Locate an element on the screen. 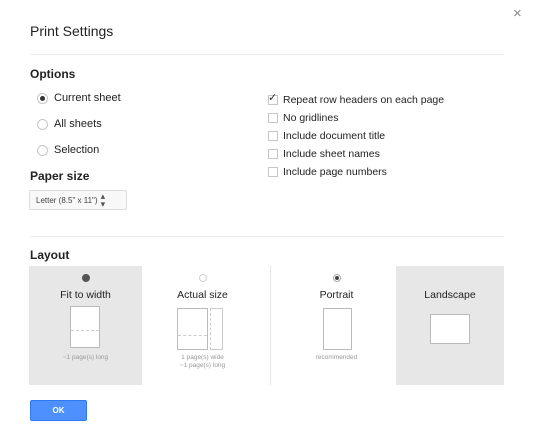 Image resolution: width=535 pixels, height=430 pixels. layout-caption: ~1 page(s) long is located at coordinates (85, 357).